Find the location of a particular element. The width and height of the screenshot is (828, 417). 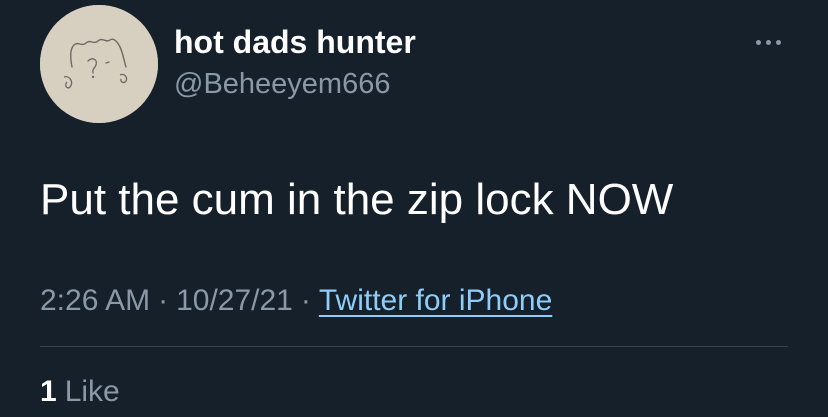

more-horizontal-icon is located at coordinates (758, 42).